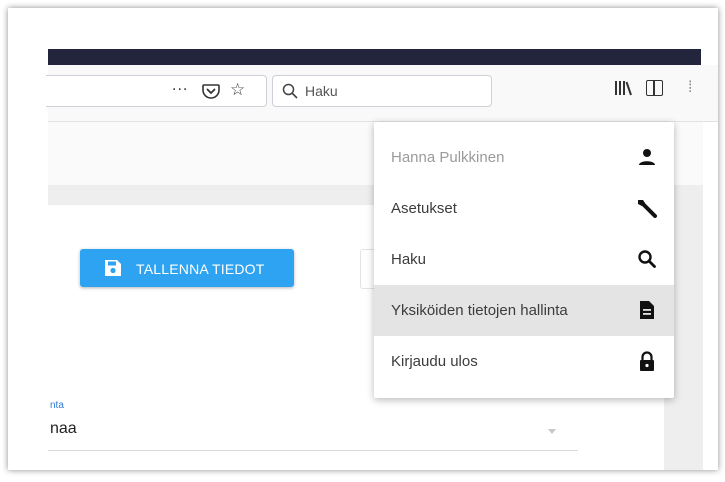 The height and width of the screenshot is (482, 725). What do you see at coordinates (374, 57) in the screenshot?
I see `browser-titlebar` at bounding box center [374, 57].